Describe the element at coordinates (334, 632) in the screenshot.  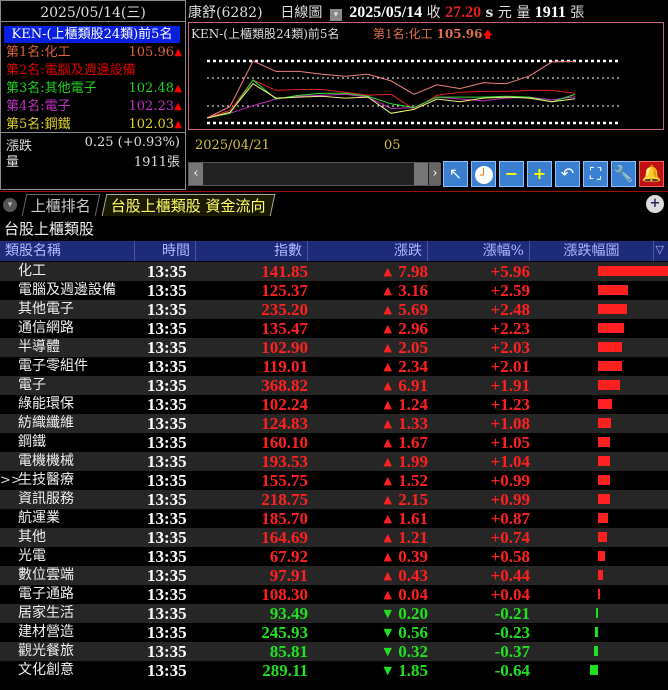
I see `table-row: 建材營造 13:35 245.93 ▼ 0.56 -0.23` at that location.